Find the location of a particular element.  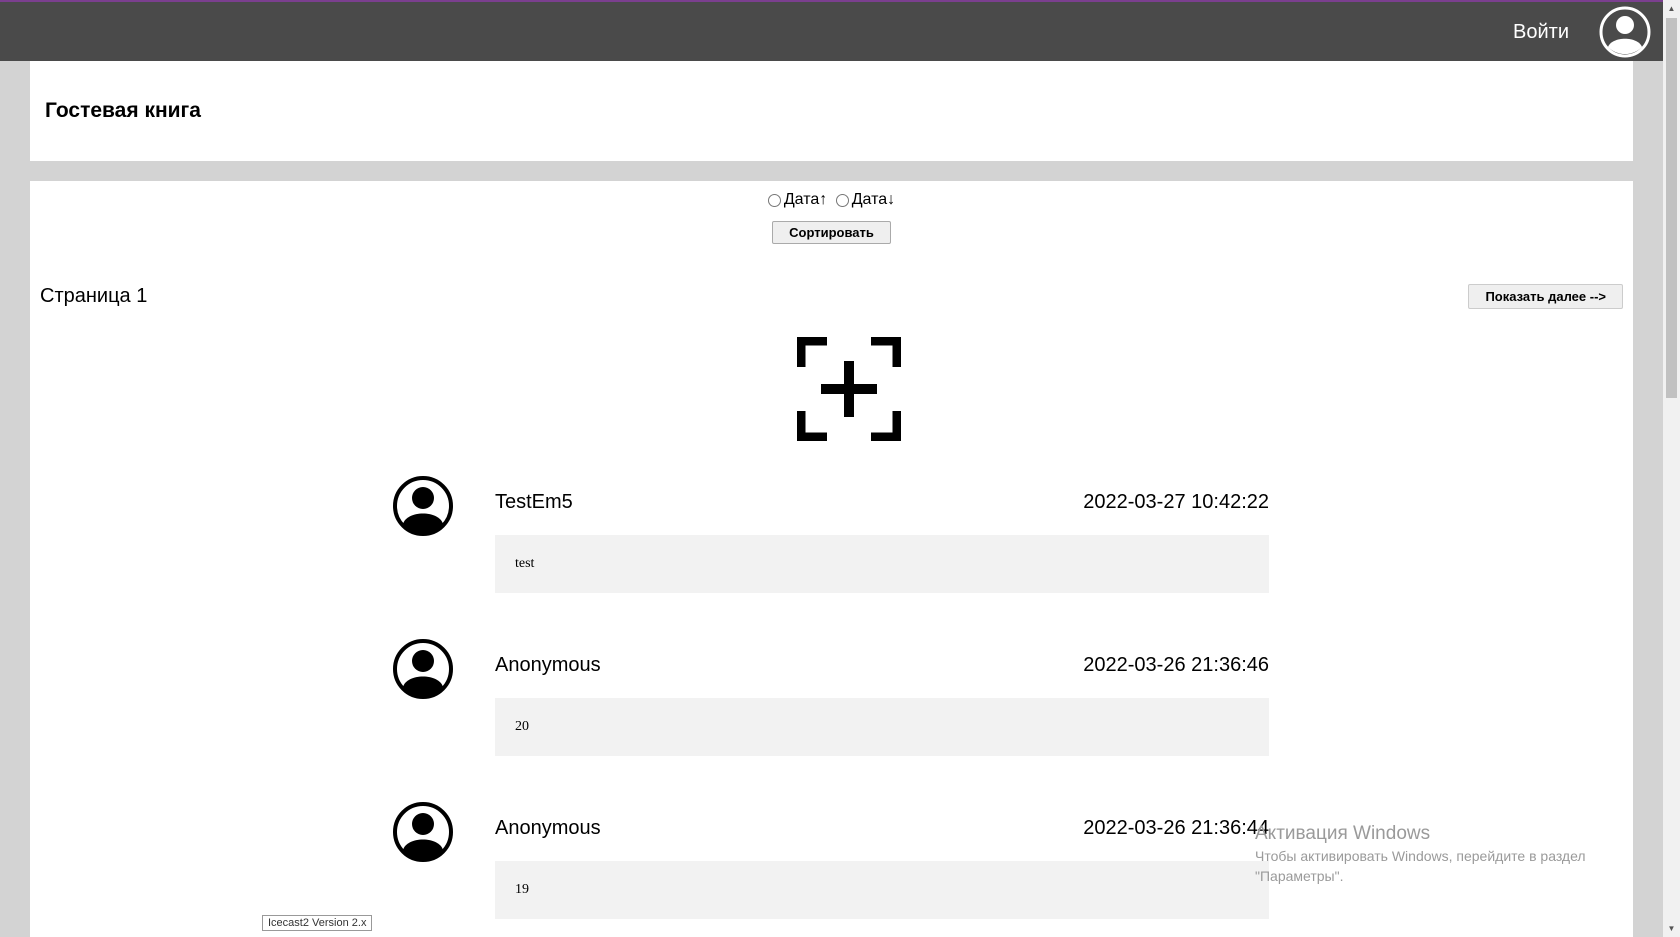

entry-message-box: 19 is located at coordinates (882, 890).